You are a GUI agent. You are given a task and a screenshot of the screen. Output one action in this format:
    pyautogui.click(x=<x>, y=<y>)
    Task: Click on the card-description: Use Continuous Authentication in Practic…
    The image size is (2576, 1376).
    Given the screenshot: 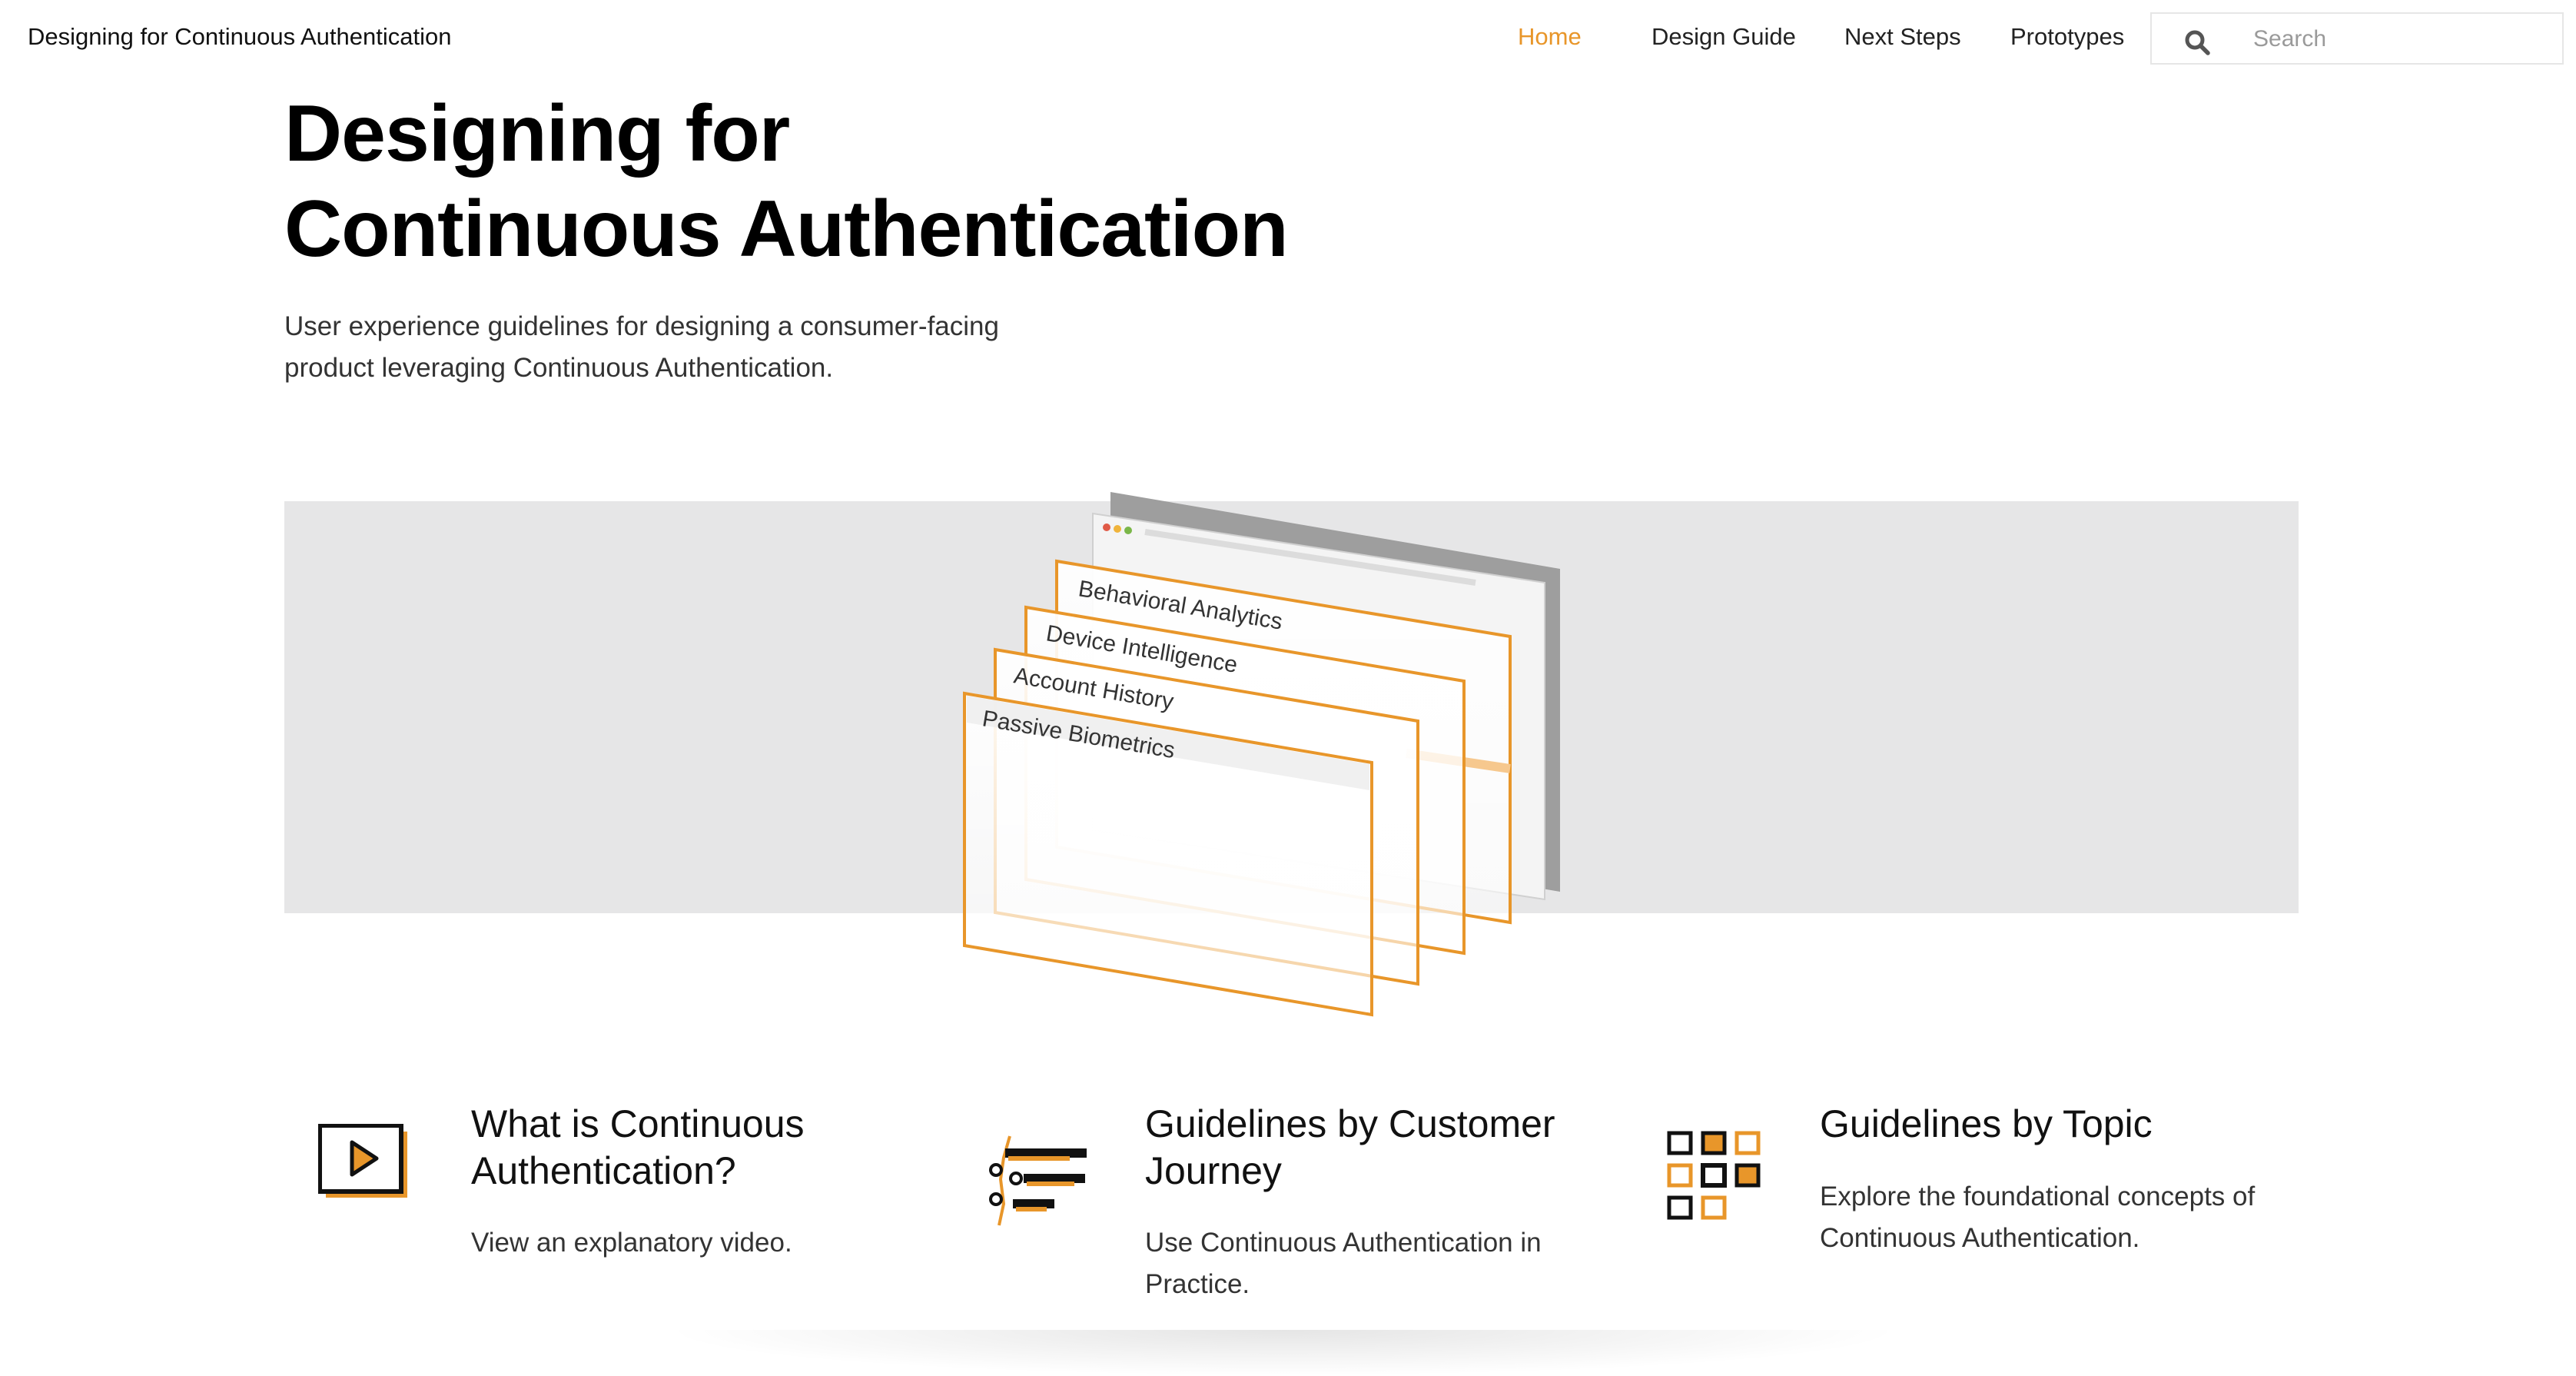 What is the action you would take?
    pyautogui.click(x=1383, y=1263)
    